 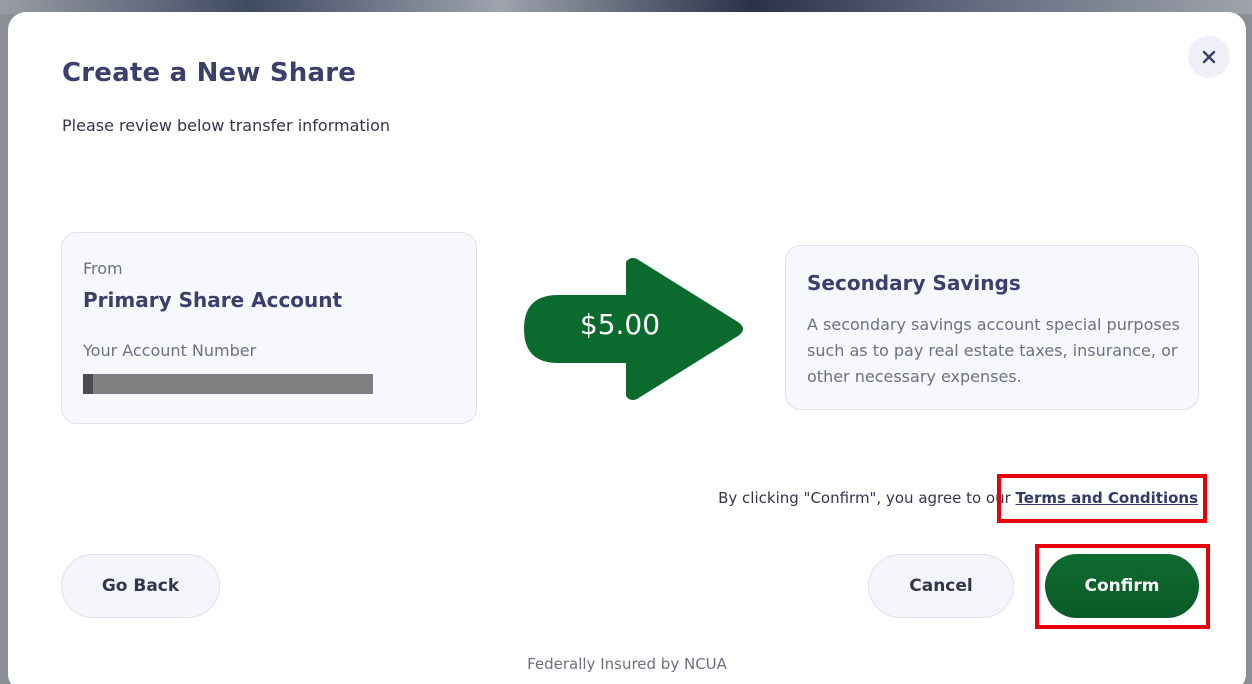 I want to click on cancel-button: Cancel, so click(x=941, y=586).